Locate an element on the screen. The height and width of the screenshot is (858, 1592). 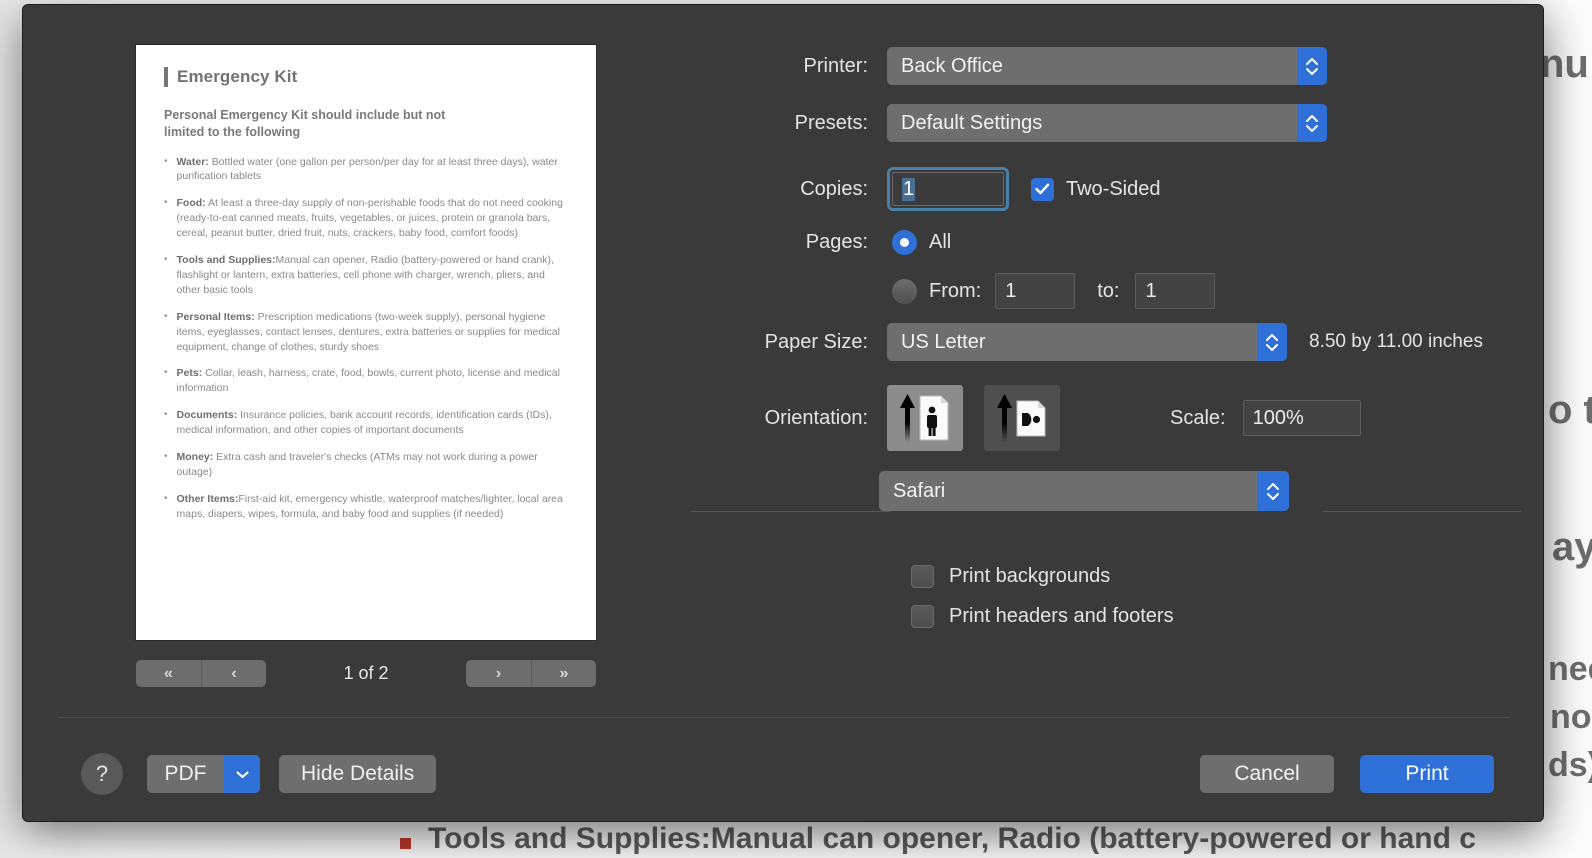
pdf-button: PDF is located at coordinates (203, 774).